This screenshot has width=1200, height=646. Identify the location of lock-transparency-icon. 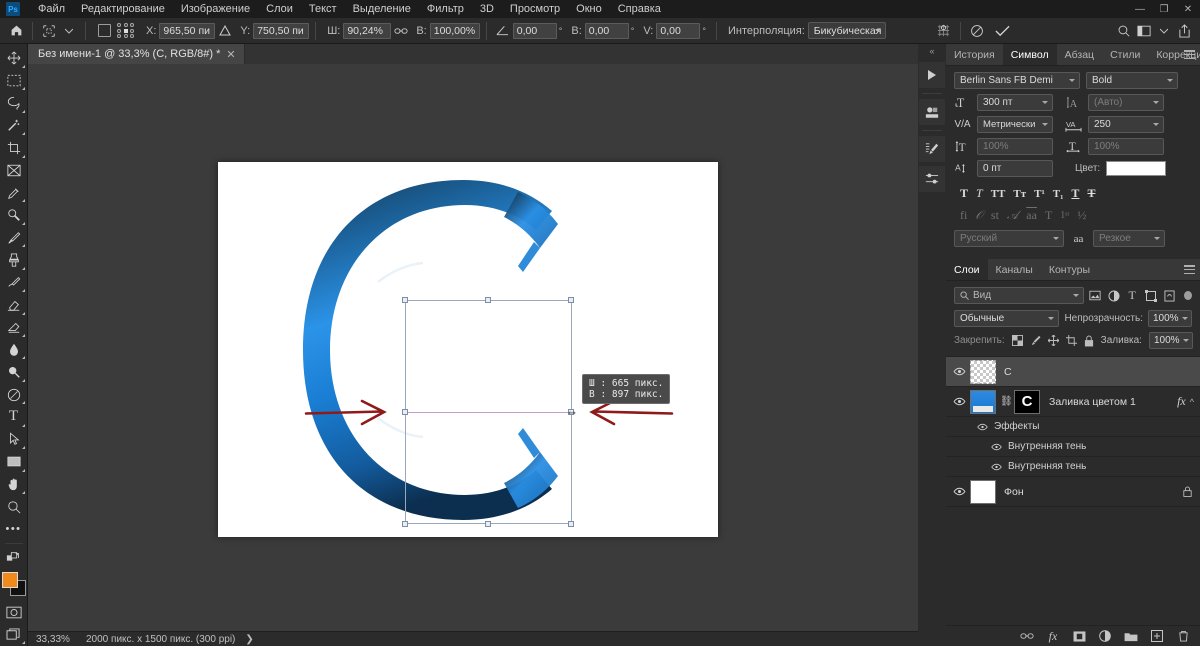
(1017, 340).